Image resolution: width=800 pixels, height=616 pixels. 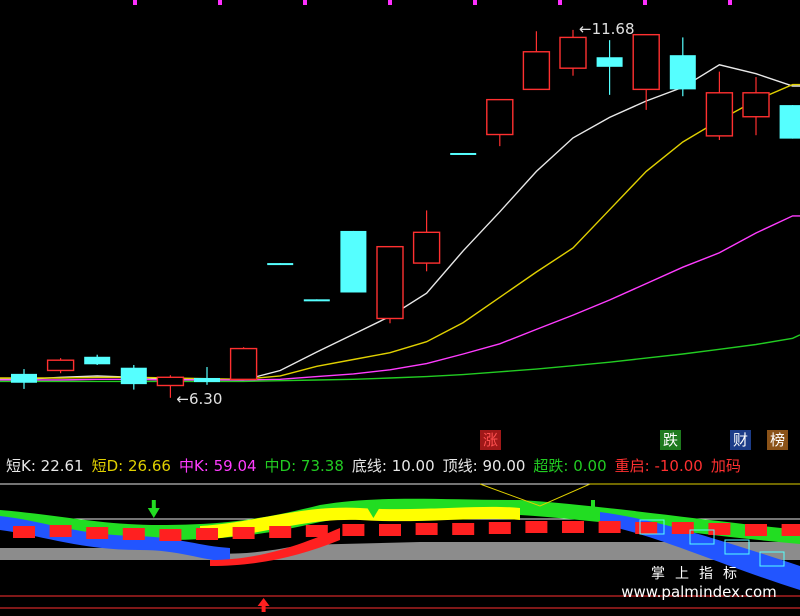 What do you see at coordinates (491, 440) in the screenshot?
I see `tag-zhang: 涨` at bounding box center [491, 440].